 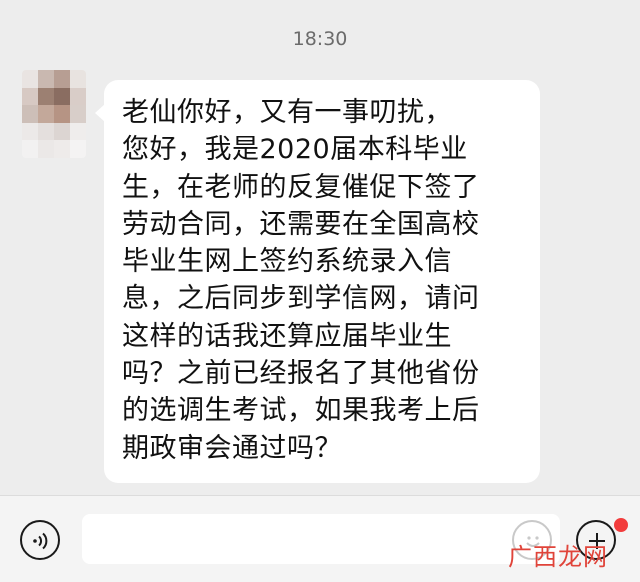 I want to click on message-input, so click(x=321, y=539).